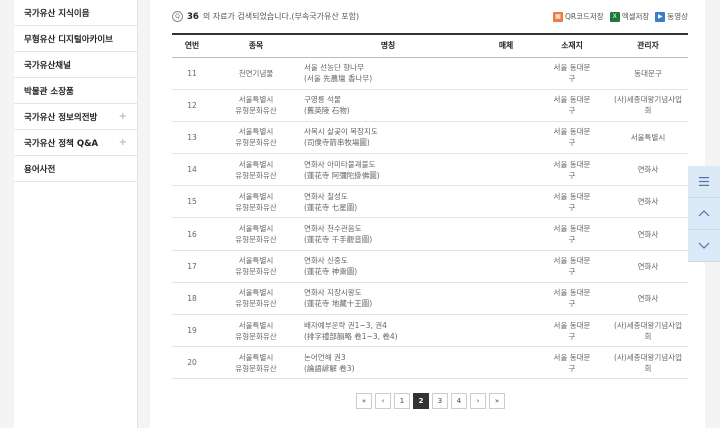  Describe the element at coordinates (388, 137) in the screenshot. I see `cell-name: 사복시 살곶이 목장지도 (司僕寺箭串牧場圖)` at that location.